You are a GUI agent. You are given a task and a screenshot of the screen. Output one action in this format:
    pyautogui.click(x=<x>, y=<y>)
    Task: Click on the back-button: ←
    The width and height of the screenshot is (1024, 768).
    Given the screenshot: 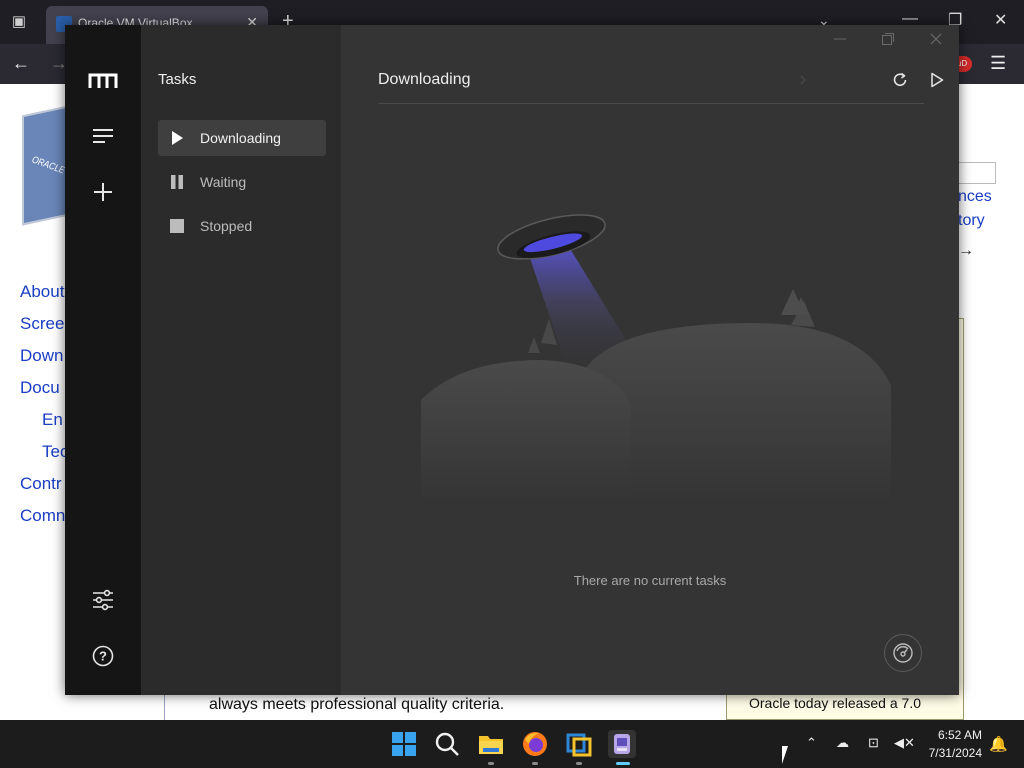 What is the action you would take?
    pyautogui.click(x=21, y=63)
    